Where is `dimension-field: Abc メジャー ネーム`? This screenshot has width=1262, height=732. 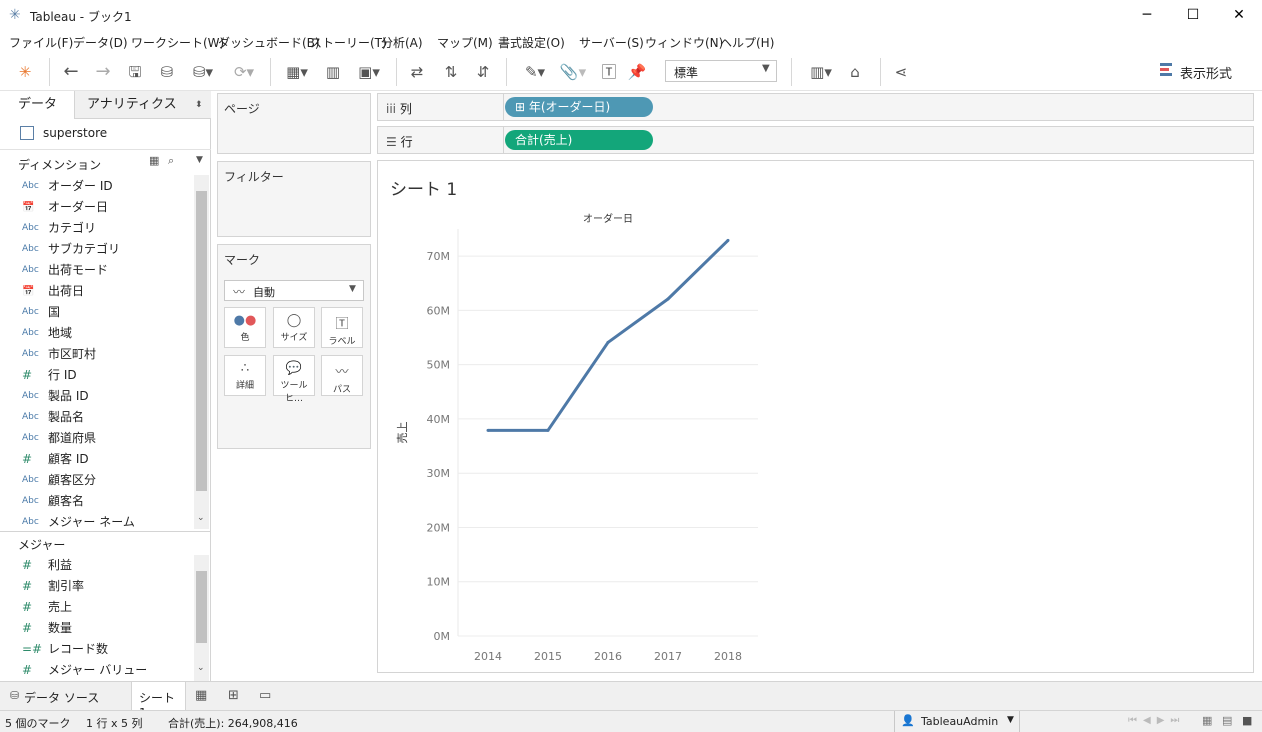 dimension-field: Abc メジャー ネーム is located at coordinates (96, 522).